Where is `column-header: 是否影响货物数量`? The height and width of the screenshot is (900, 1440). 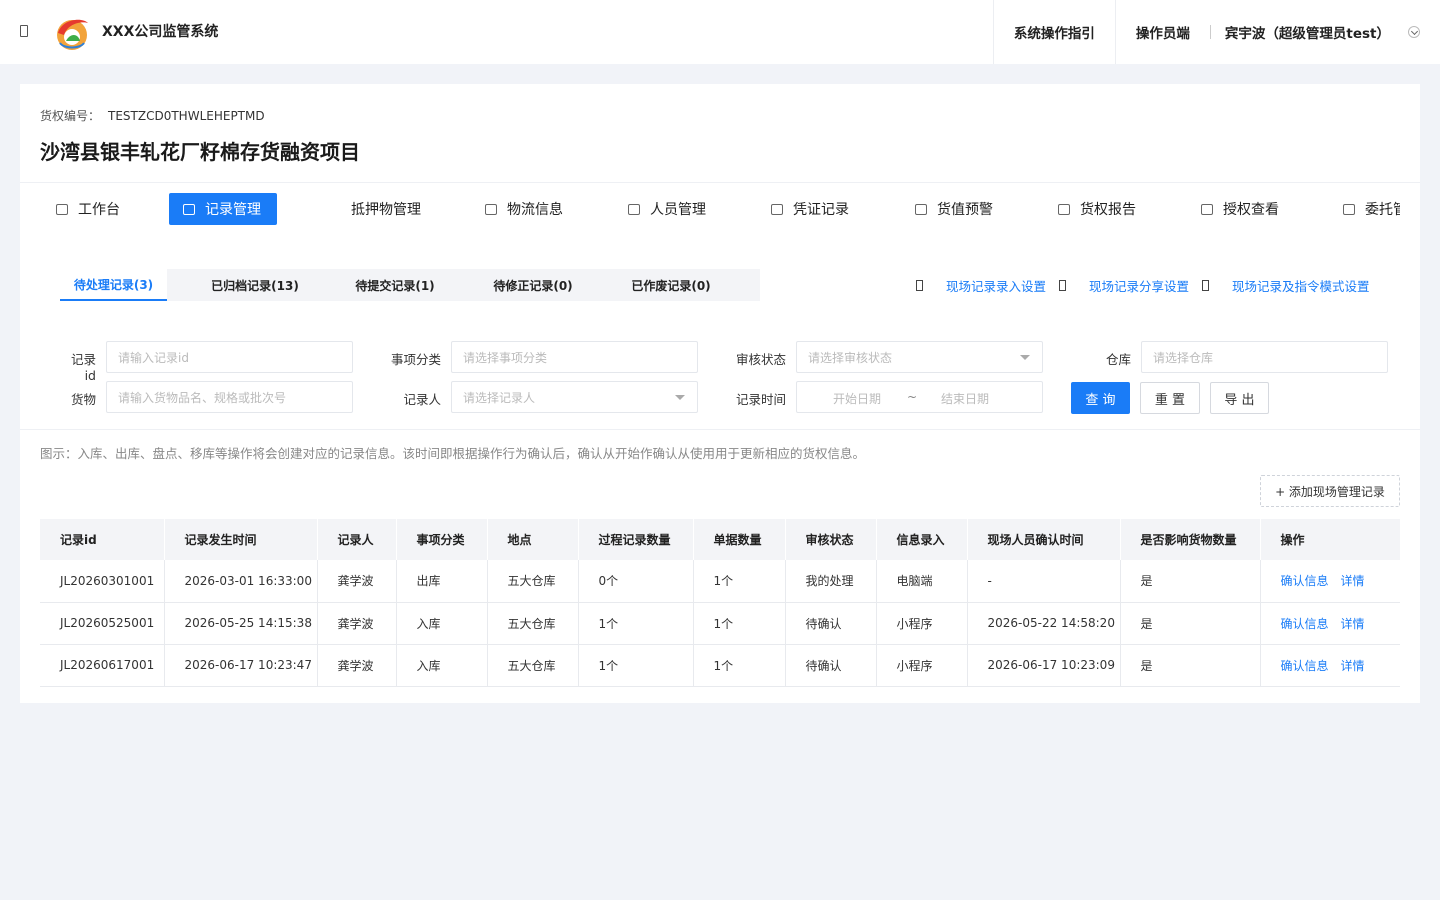
column-header: 是否影响货物数量 is located at coordinates (1190, 539).